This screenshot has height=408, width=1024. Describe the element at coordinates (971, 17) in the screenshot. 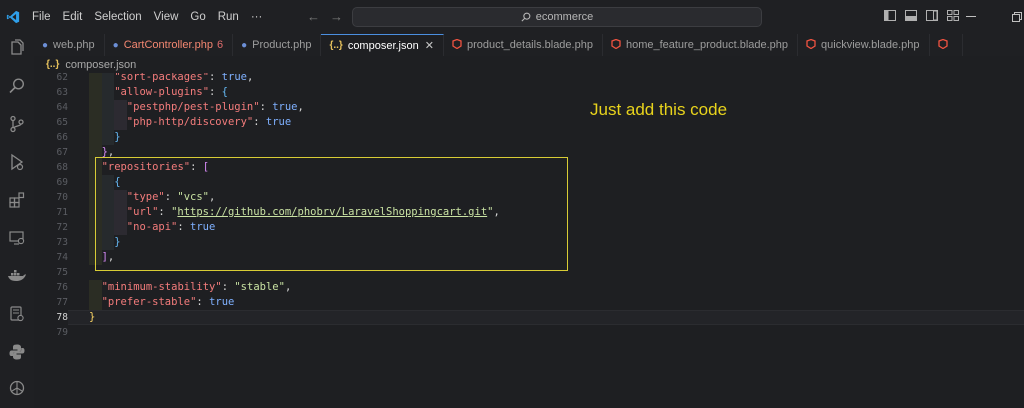

I see `minimize-window-icon` at that location.